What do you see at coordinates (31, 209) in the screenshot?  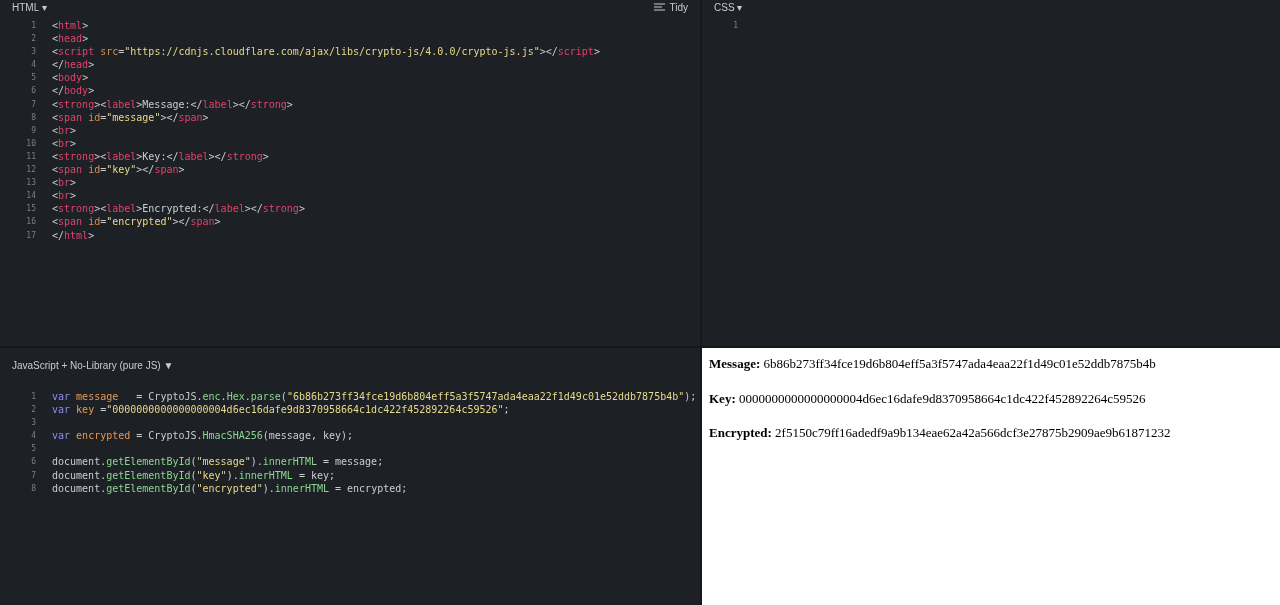 I see `line-number: 15` at bounding box center [31, 209].